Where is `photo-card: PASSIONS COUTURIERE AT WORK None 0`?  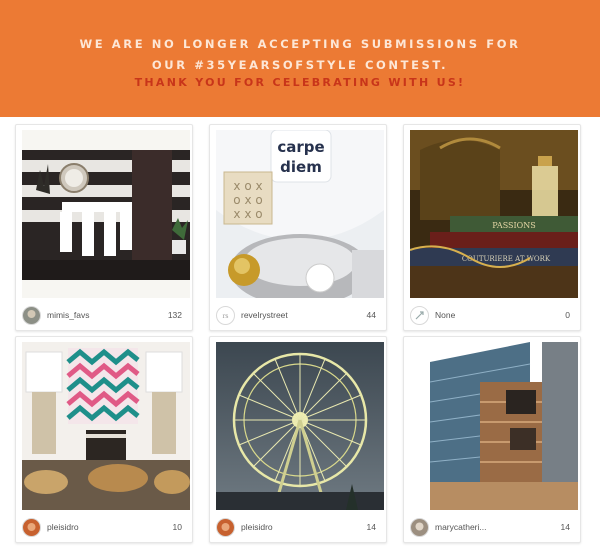
photo-card: PASSIONS COUTURIERE AT WORK None 0 is located at coordinates (492, 227).